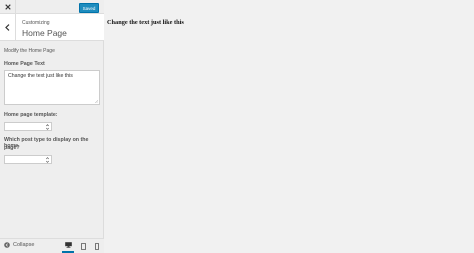 This screenshot has width=474, height=253. What do you see at coordinates (28, 159) in the screenshot?
I see `post-type-select` at bounding box center [28, 159].